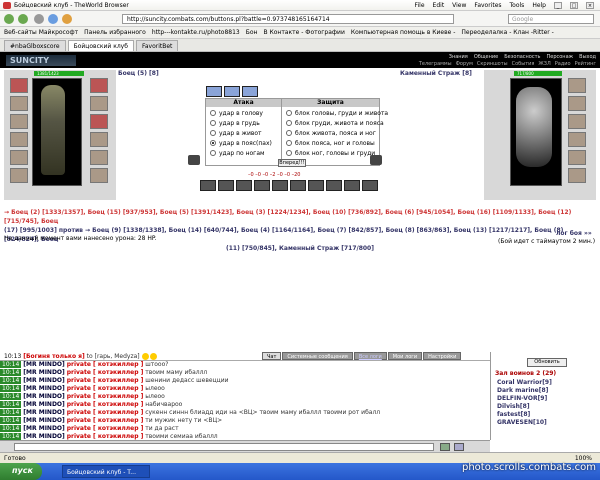  I want to click on tab-system-messages: Системные сообщения, so click(317, 356).